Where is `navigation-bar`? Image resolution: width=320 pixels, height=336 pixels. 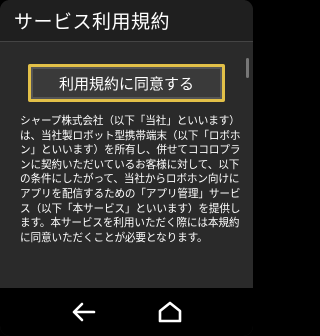
navigation-bar is located at coordinates (126, 312).